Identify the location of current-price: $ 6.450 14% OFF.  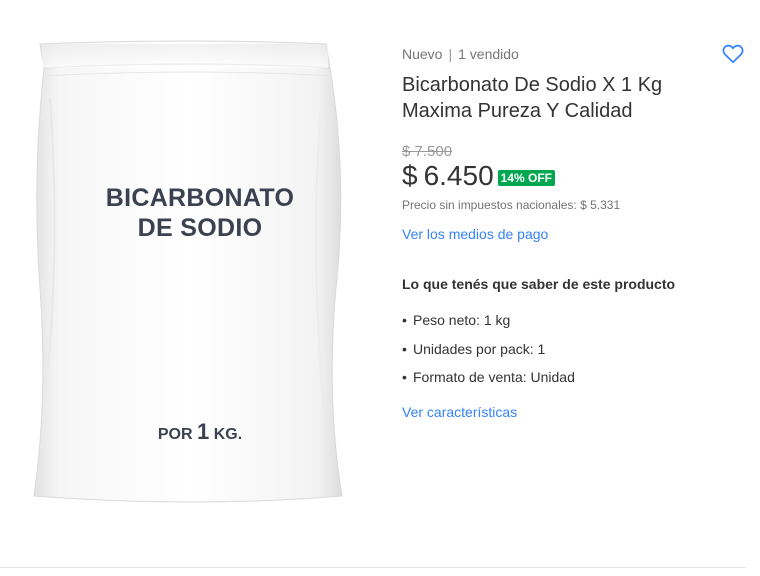
(479, 176).